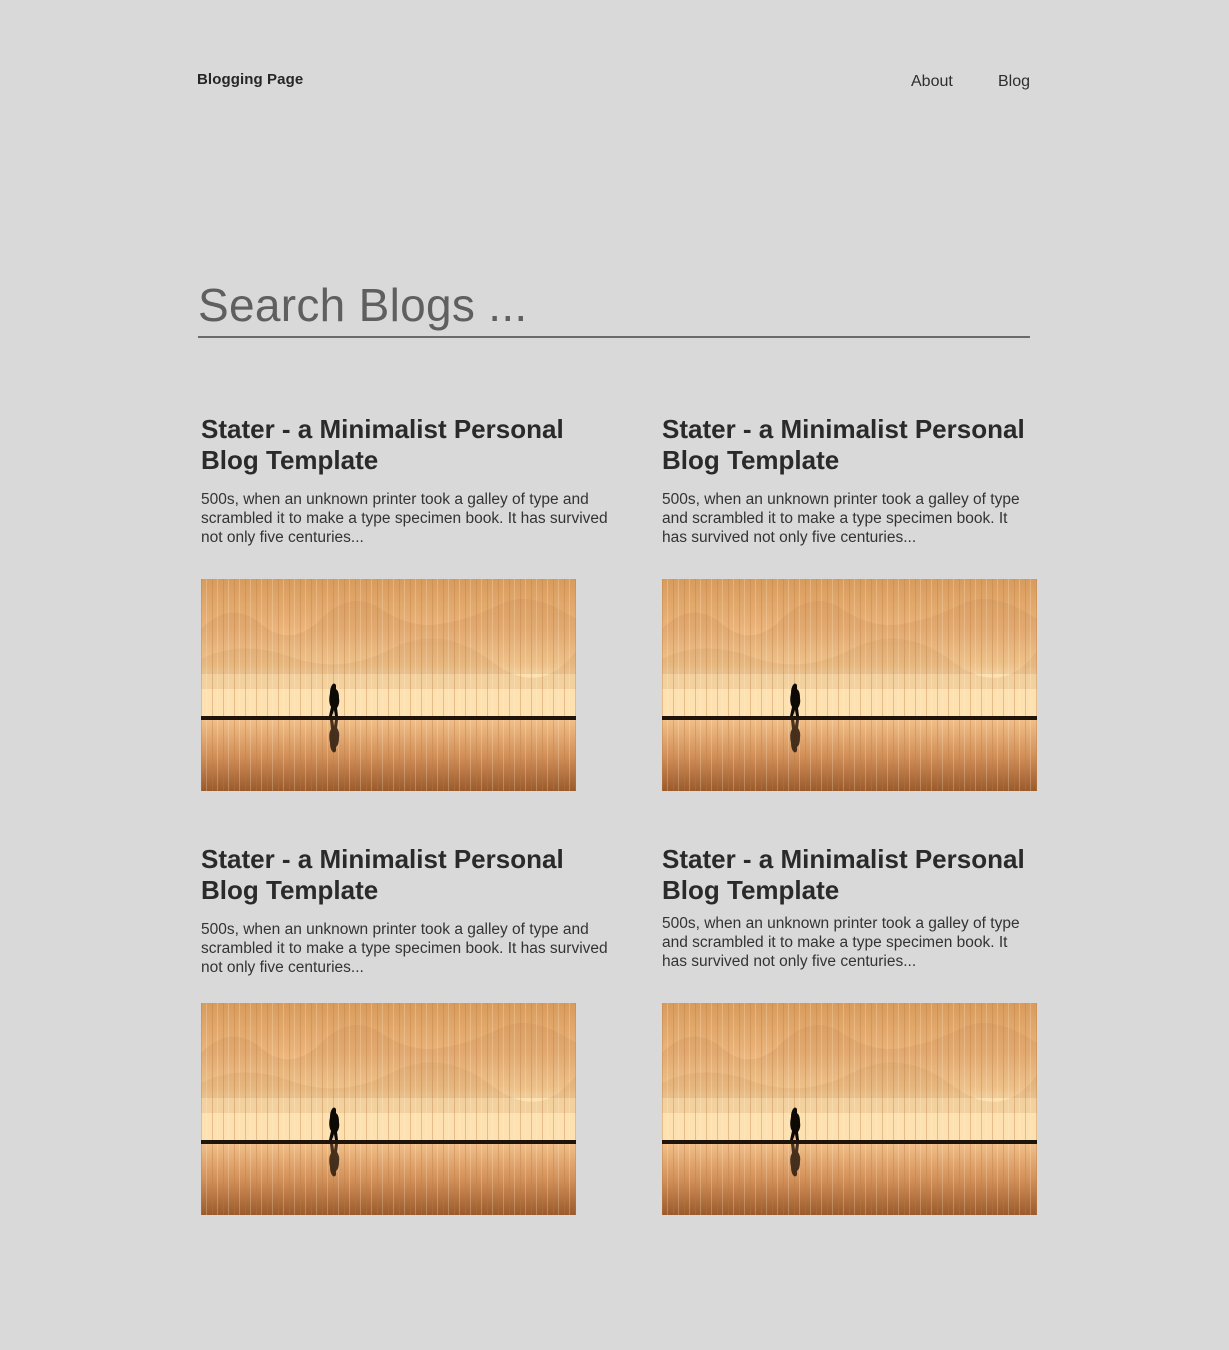 Image resolution: width=1229 pixels, height=1350 pixels. I want to click on nav-link-about: About, so click(932, 82).